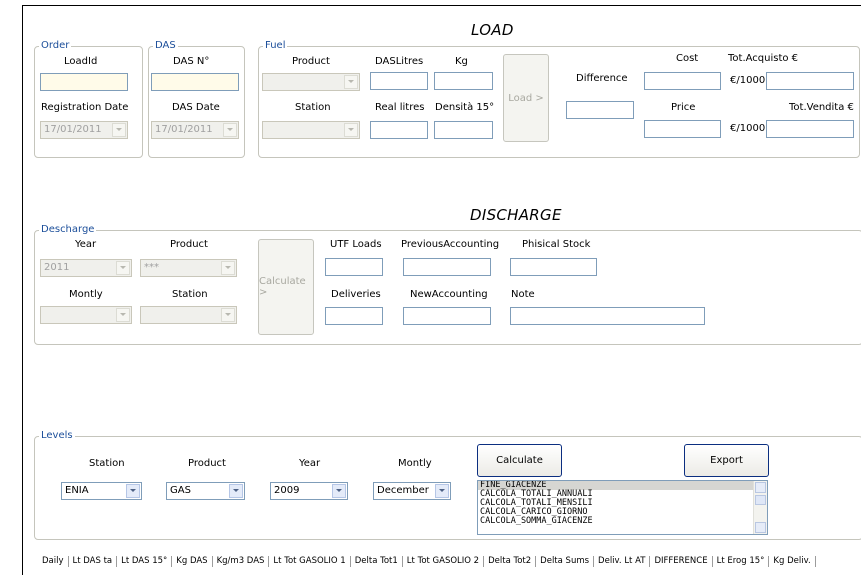 Image resolution: width=861 pixels, height=575 pixels. What do you see at coordinates (356, 294) in the screenshot?
I see `deliveries-label: Deliveries` at bounding box center [356, 294].